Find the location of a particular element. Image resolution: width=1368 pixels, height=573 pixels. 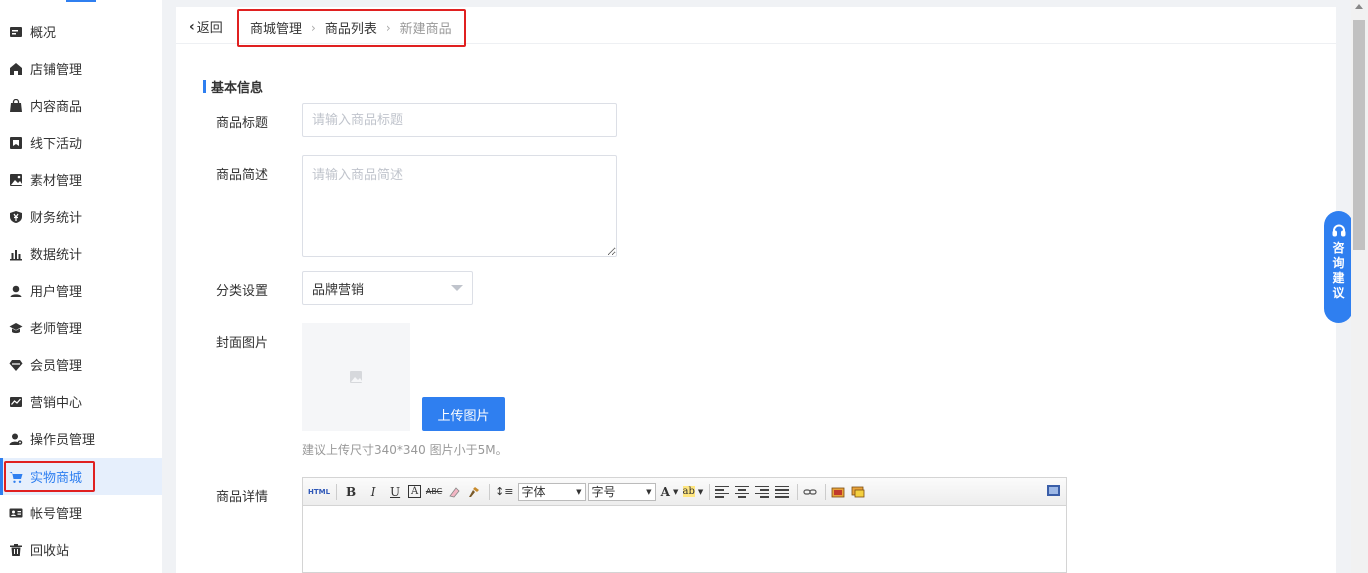

format-painter-icon is located at coordinates (474, 492).